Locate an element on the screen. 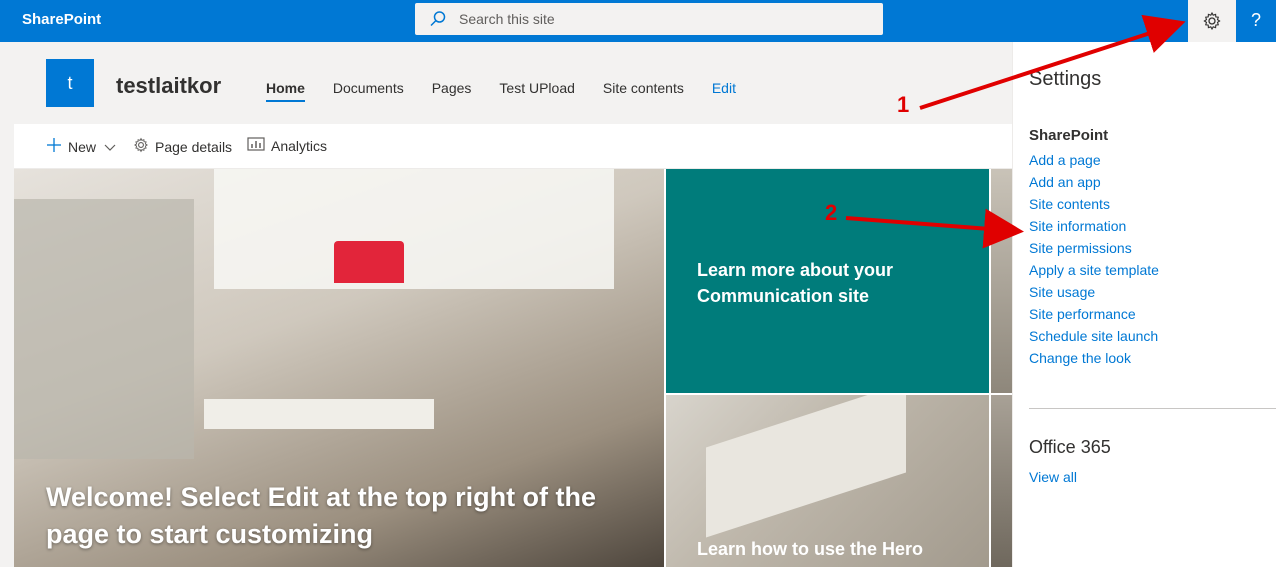 The image size is (1276, 567). nav-site-contents: Site contents is located at coordinates (643, 91).